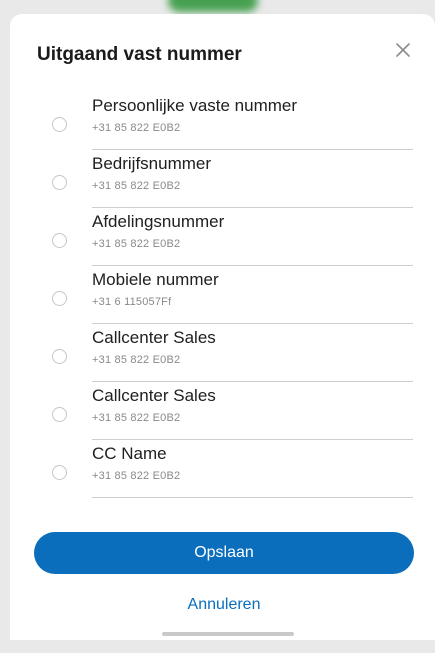  What do you see at coordinates (222, 411) in the screenshot?
I see `option-callcenter-sales-2: Callcenter Sales +31 85 822 E0B2` at bounding box center [222, 411].